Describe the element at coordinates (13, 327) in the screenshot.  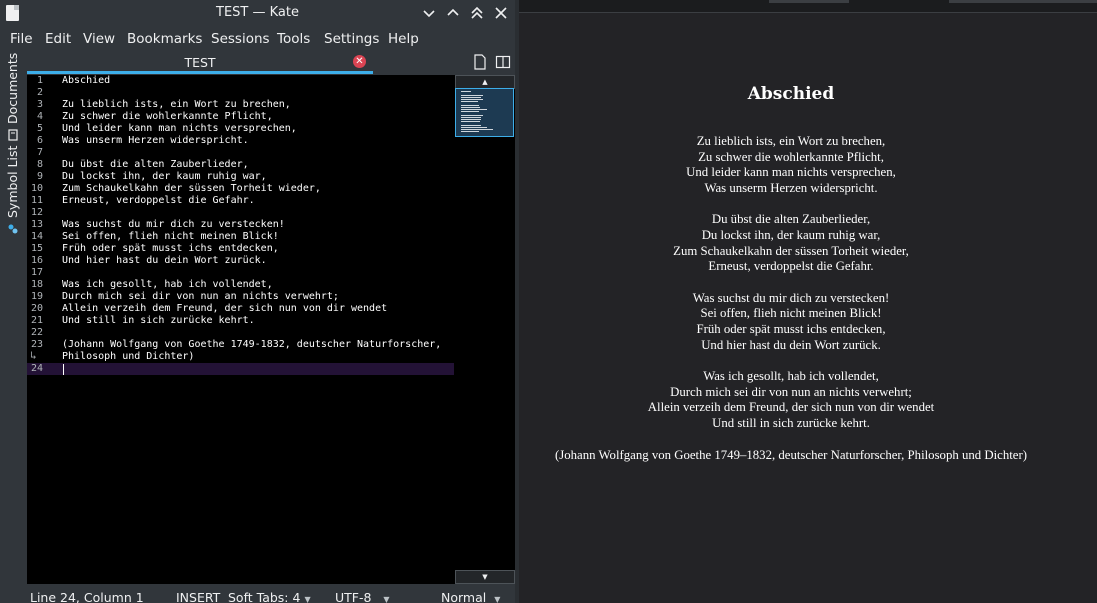
I see `left-sidebar: Documents Symbol List` at that location.